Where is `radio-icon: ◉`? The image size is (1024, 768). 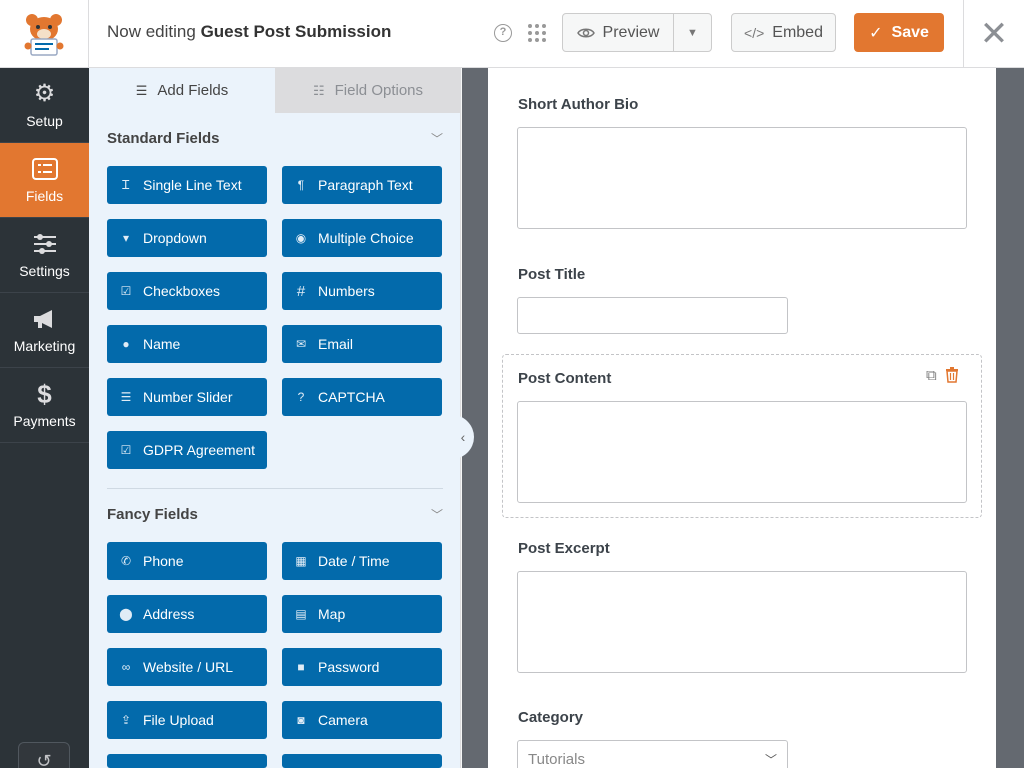
radio-icon: ◉ is located at coordinates (301, 238).